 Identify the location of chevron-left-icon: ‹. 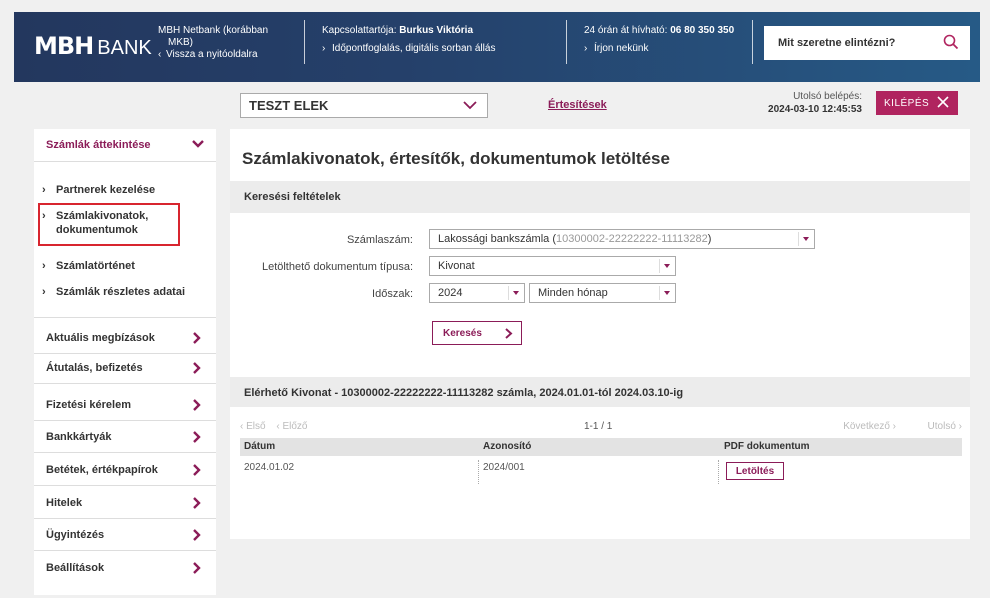
(160, 54).